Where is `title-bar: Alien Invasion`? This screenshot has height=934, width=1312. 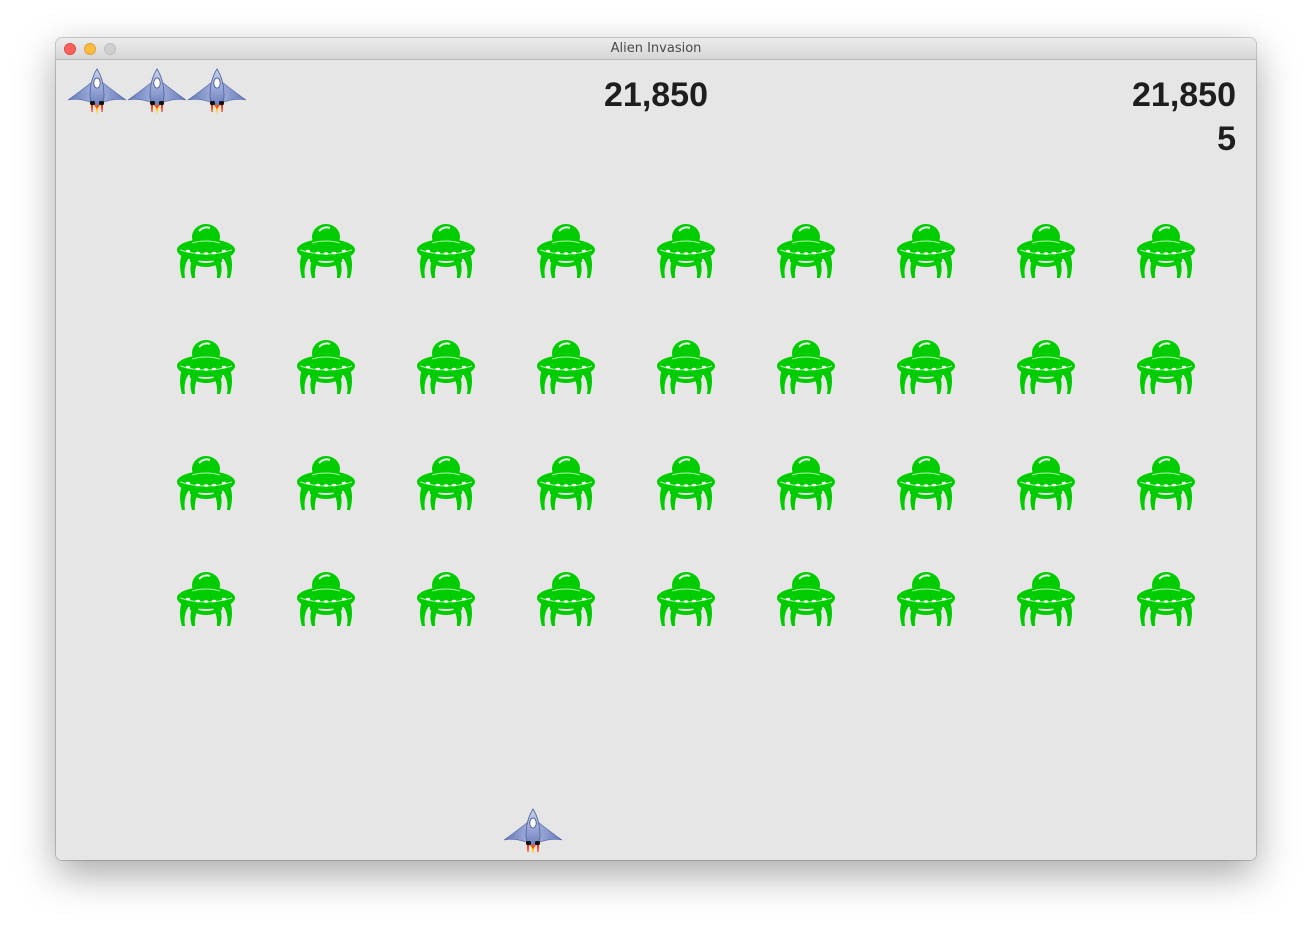
title-bar: Alien Invasion is located at coordinates (656, 49).